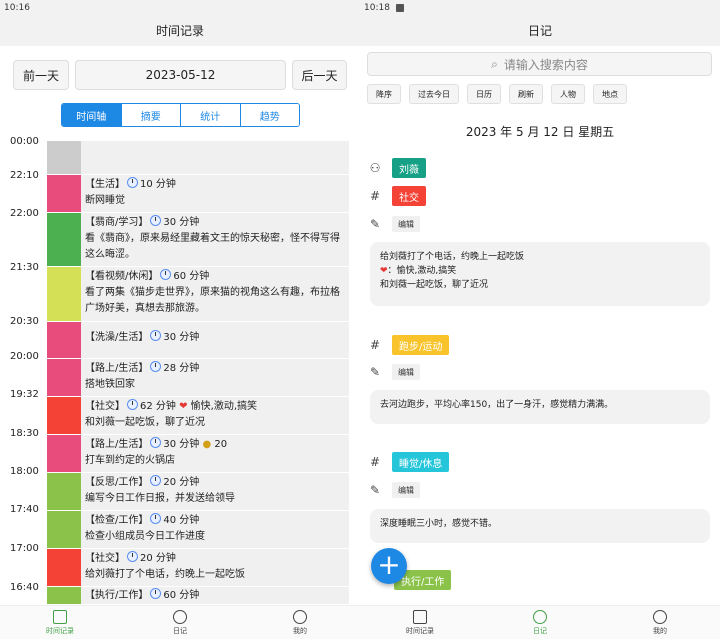 The width and height of the screenshot is (720, 639). What do you see at coordinates (452, 257) in the screenshot?
I see `diary-text: 给刘薇打了个电话，约晚上一起吃饭` at bounding box center [452, 257].